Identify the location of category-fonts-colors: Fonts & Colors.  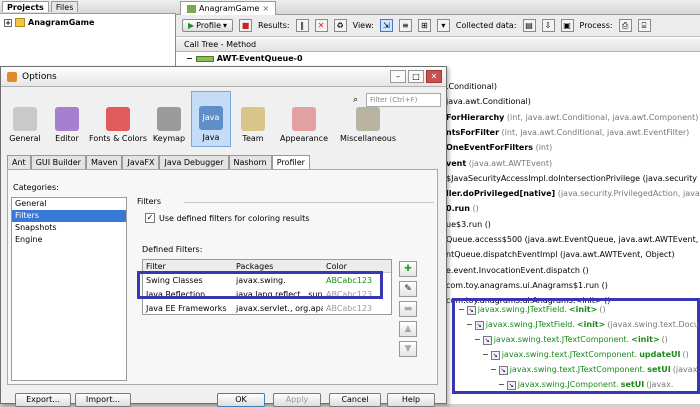
(118, 119).